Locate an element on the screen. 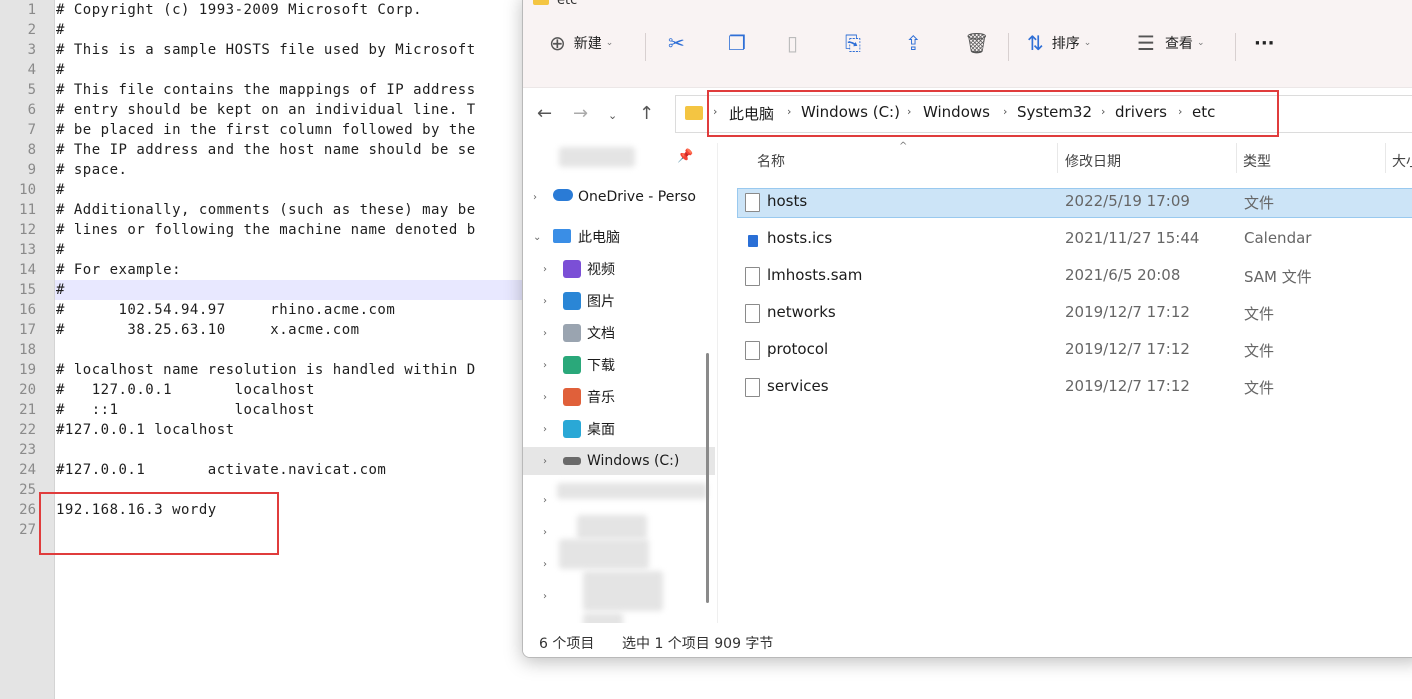  code-line: # space. is located at coordinates (91, 170).